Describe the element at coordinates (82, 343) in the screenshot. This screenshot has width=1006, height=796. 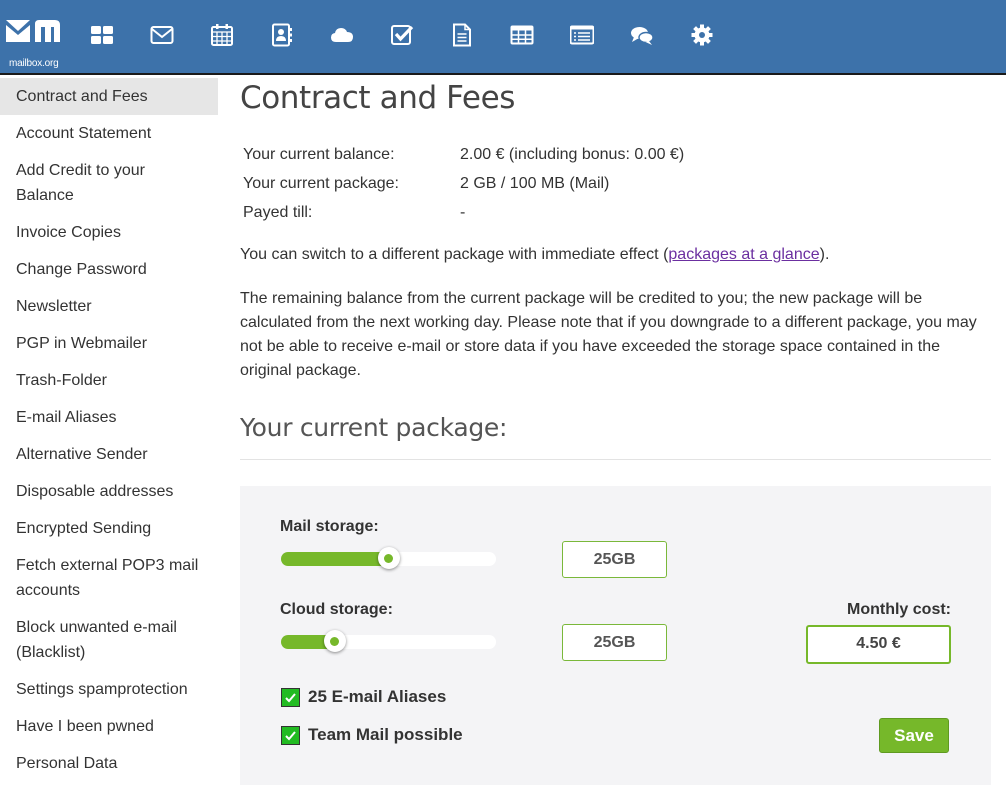
I see `sidebar-item-label: PGP in Webmailer` at that location.